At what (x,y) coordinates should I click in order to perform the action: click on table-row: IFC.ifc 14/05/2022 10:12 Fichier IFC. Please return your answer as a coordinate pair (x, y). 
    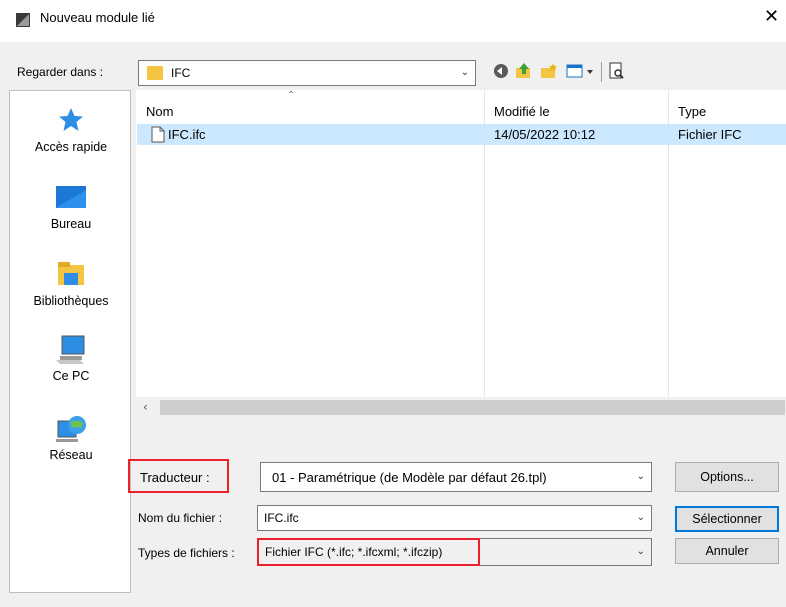
    Looking at the image, I should click on (461, 134).